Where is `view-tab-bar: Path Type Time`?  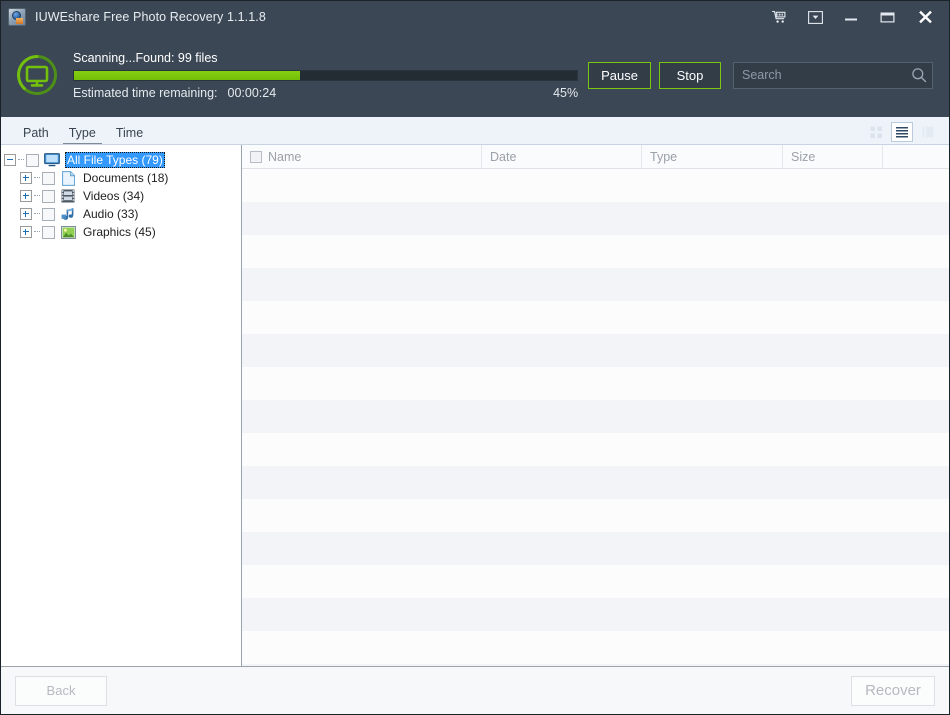 view-tab-bar: Path Type Time is located at coordinates (475, 131).